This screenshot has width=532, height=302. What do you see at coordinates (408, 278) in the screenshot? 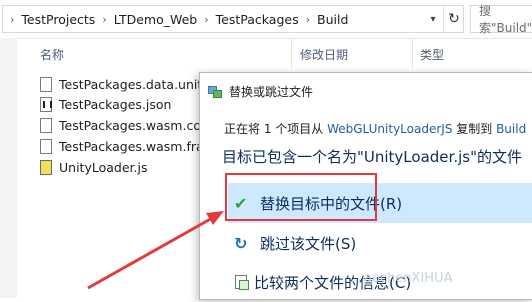
I see `watermark: aochenXIHUA` at bounding box center [408, 278].